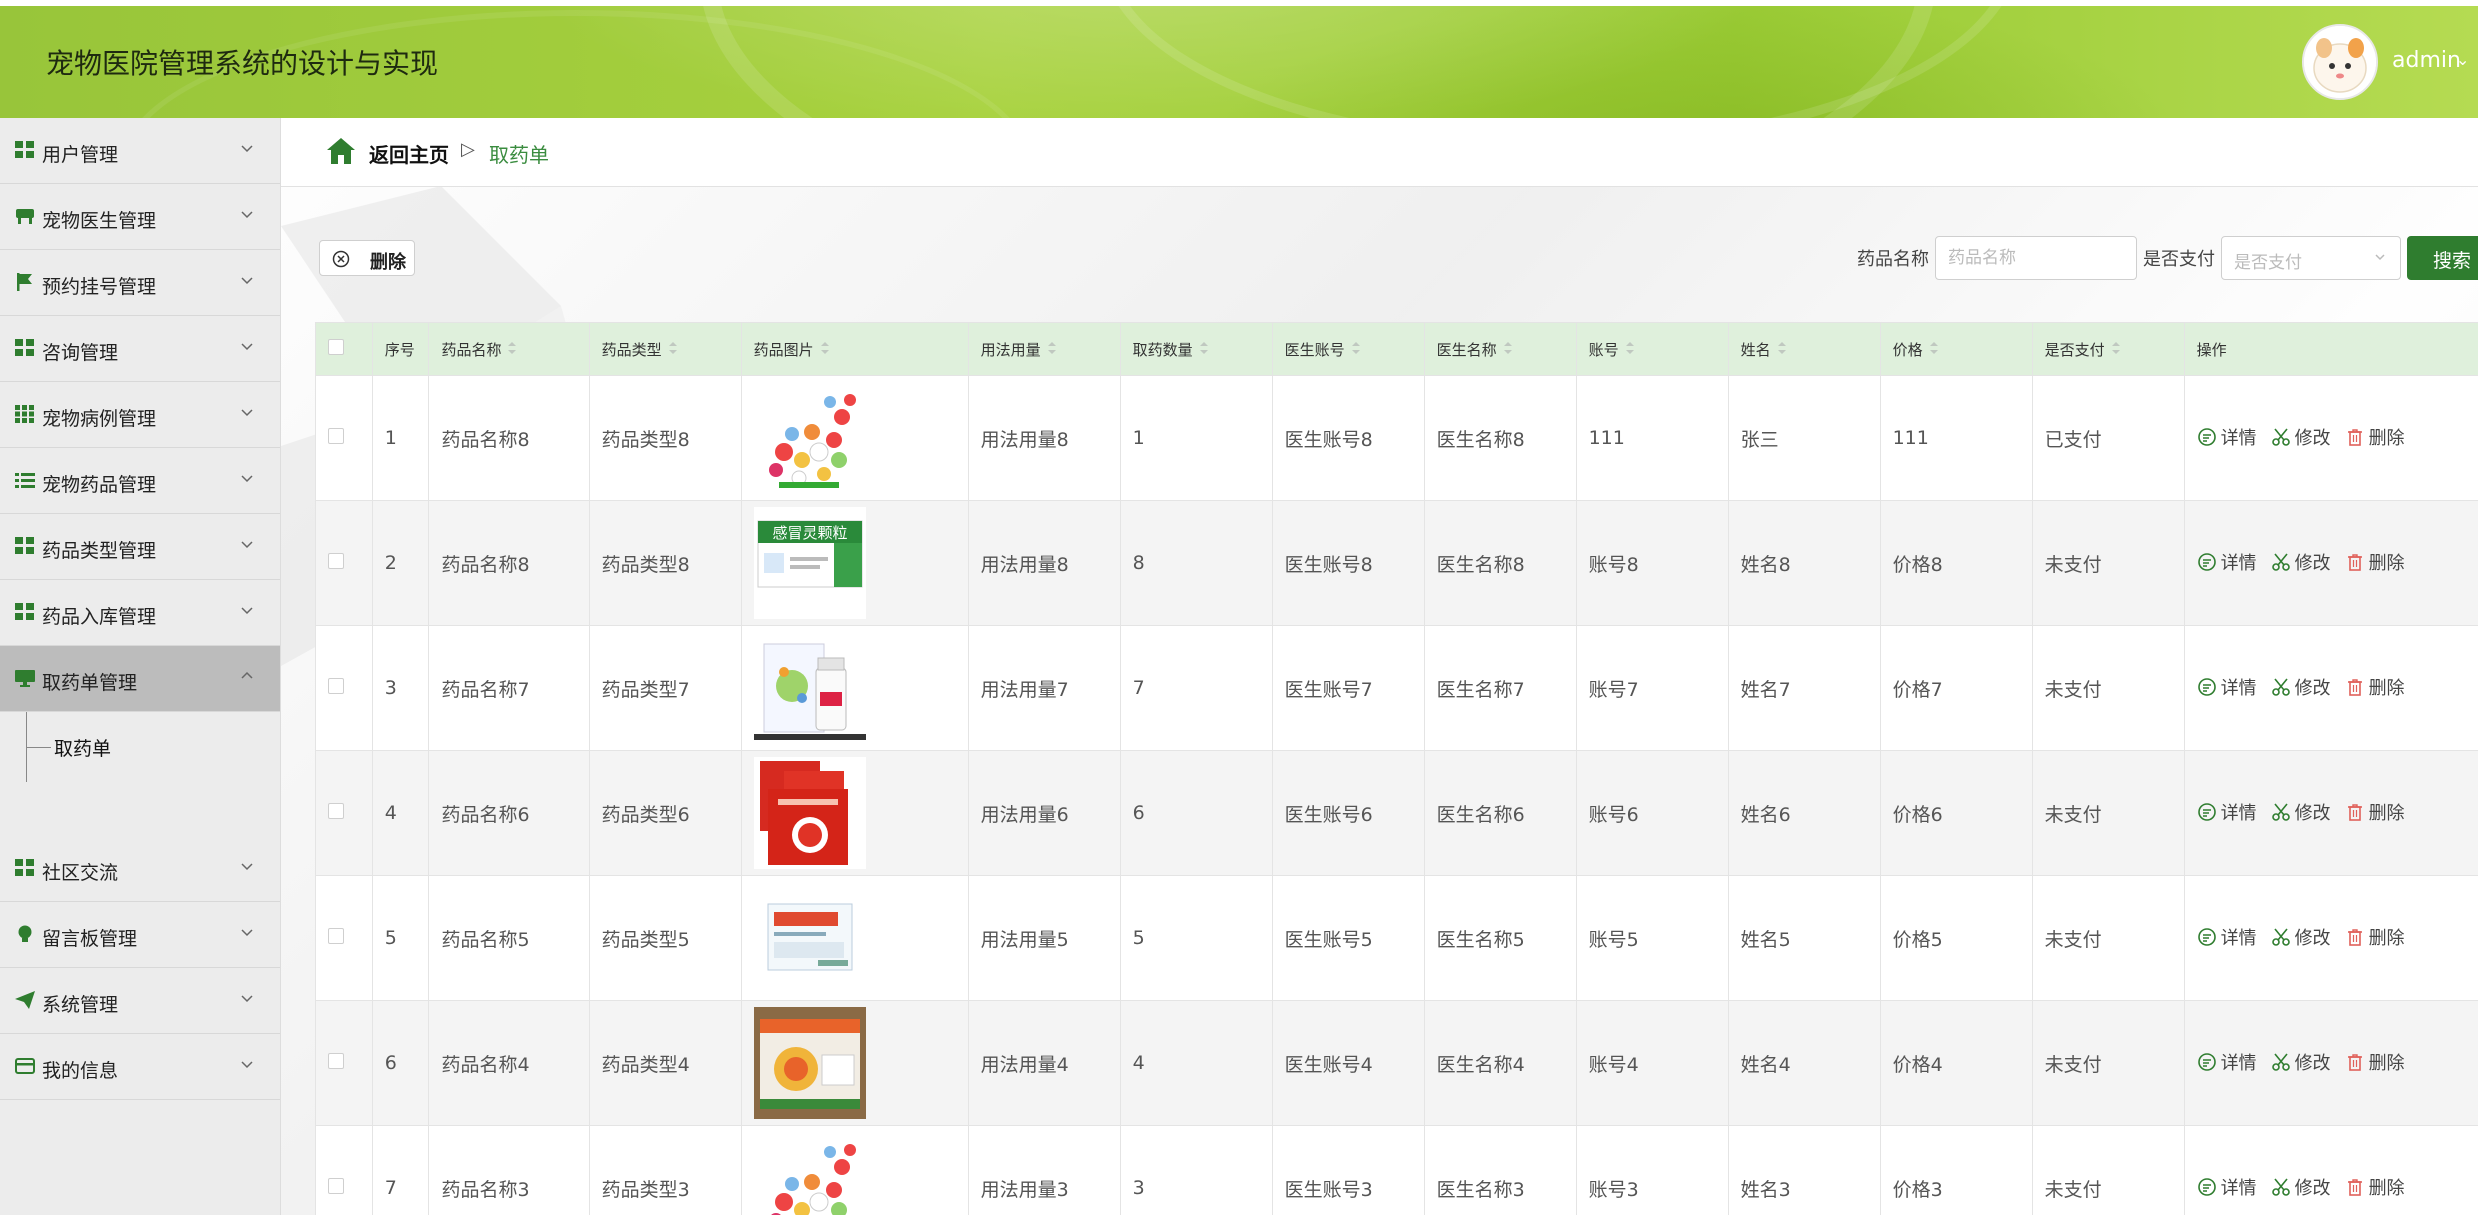  Describe the element at coordinates (809, 1063) in the screenshot. I see `orange-box-image` at that location.